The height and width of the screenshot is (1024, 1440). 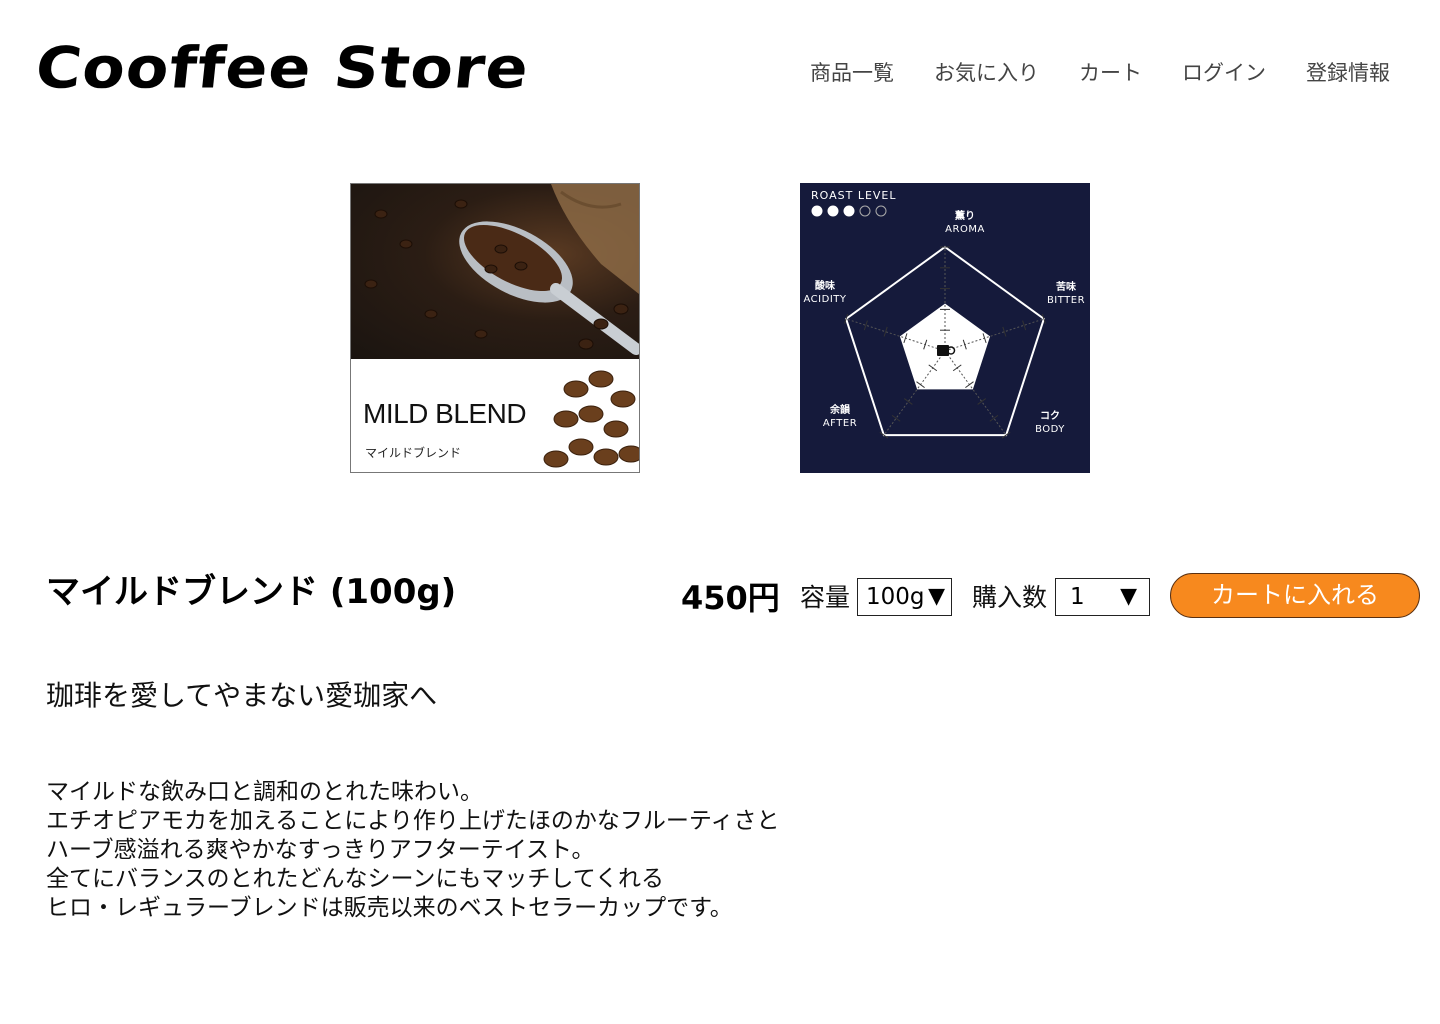 I want to click on quantity-value: 1, so click(x=1077, y=597).